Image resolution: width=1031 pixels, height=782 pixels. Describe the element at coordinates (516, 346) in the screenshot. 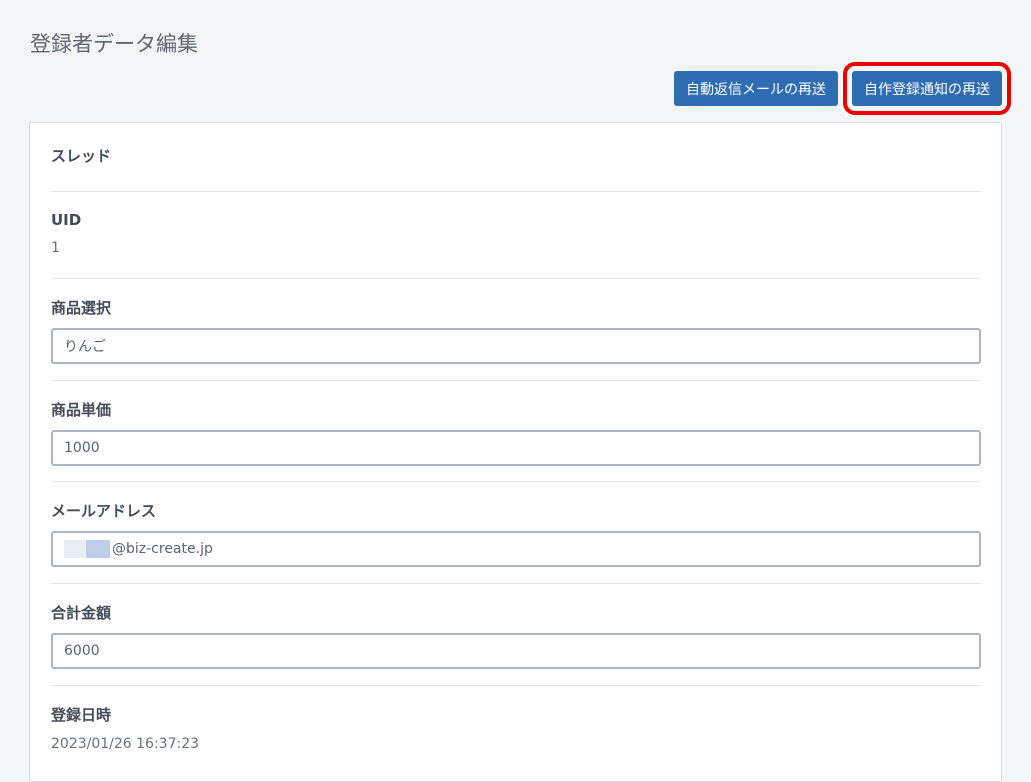

I see `product-input: りんご` at that location.